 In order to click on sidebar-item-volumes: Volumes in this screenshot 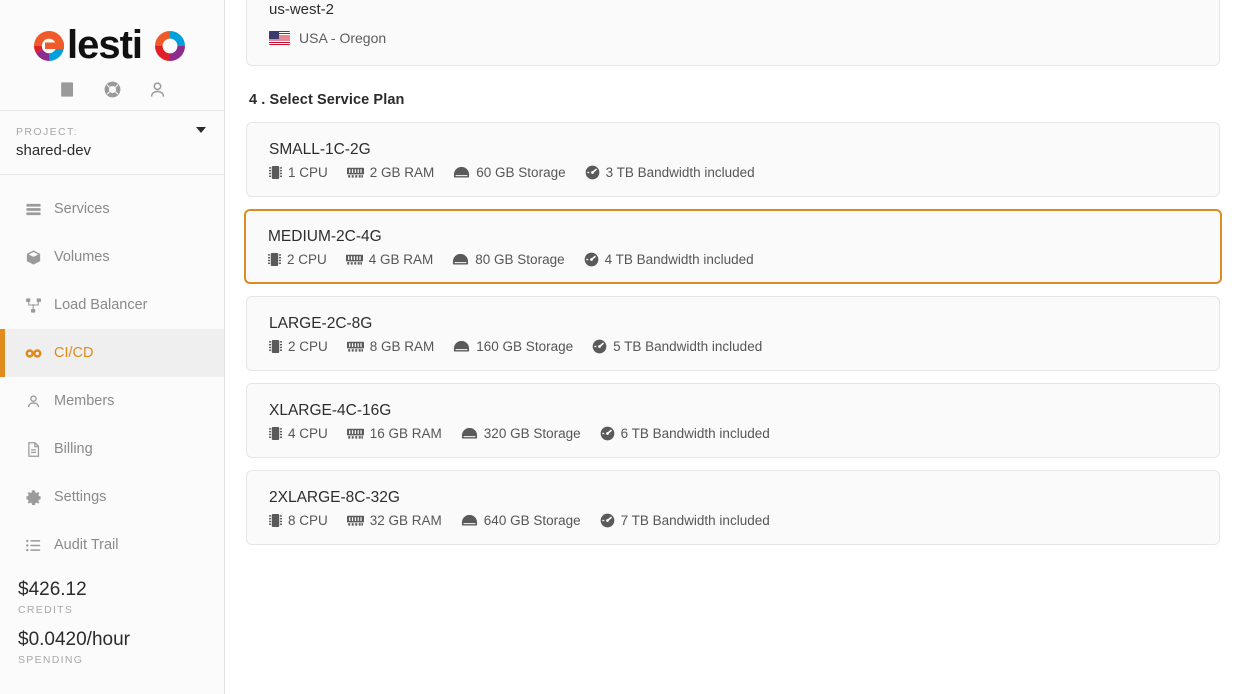, I will do `click(112, 257)`.